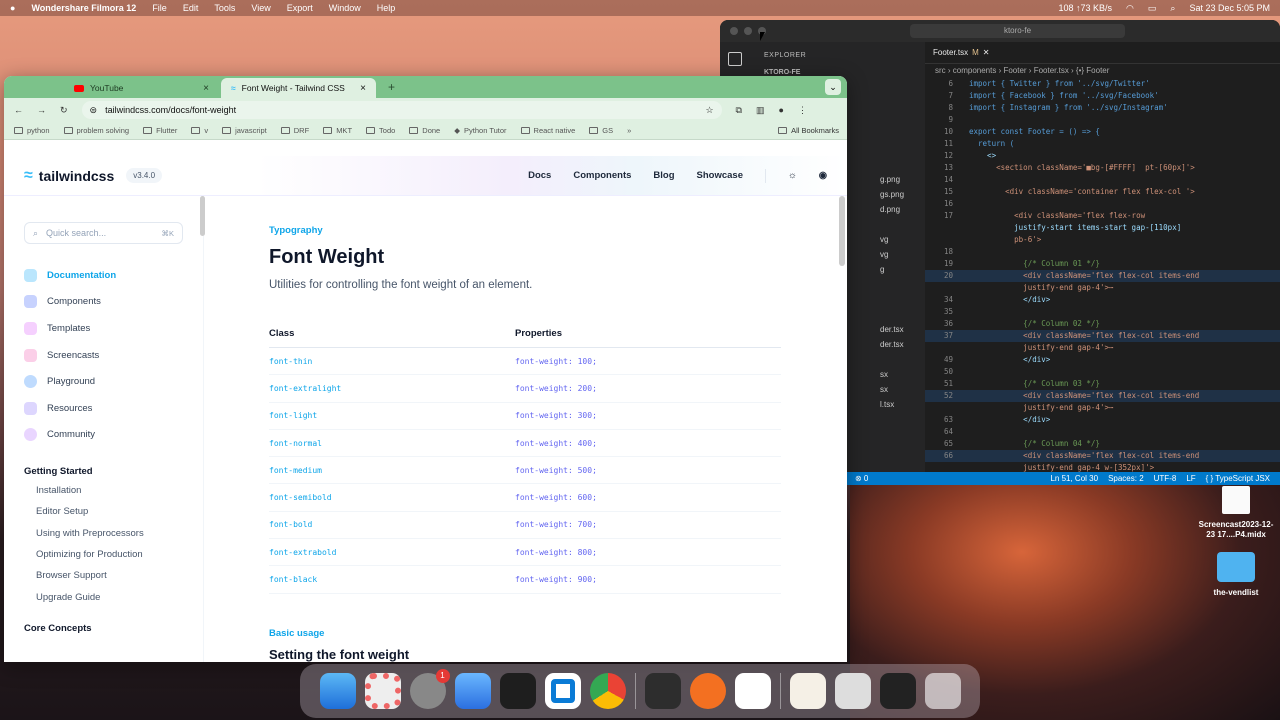 The width and height of the screenshot is (1280, 720). I want to click on tab-youtube: YouTube ×, so click(141, 88).